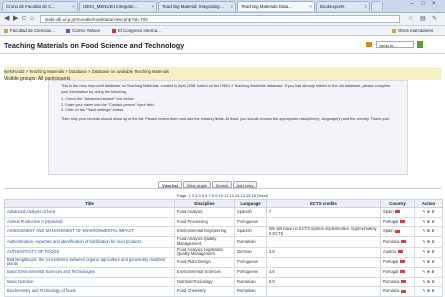  Describe the element at coordinates (204, 262) in the screenshot. I see `discipline-cell: Food Plant Design` at that location.